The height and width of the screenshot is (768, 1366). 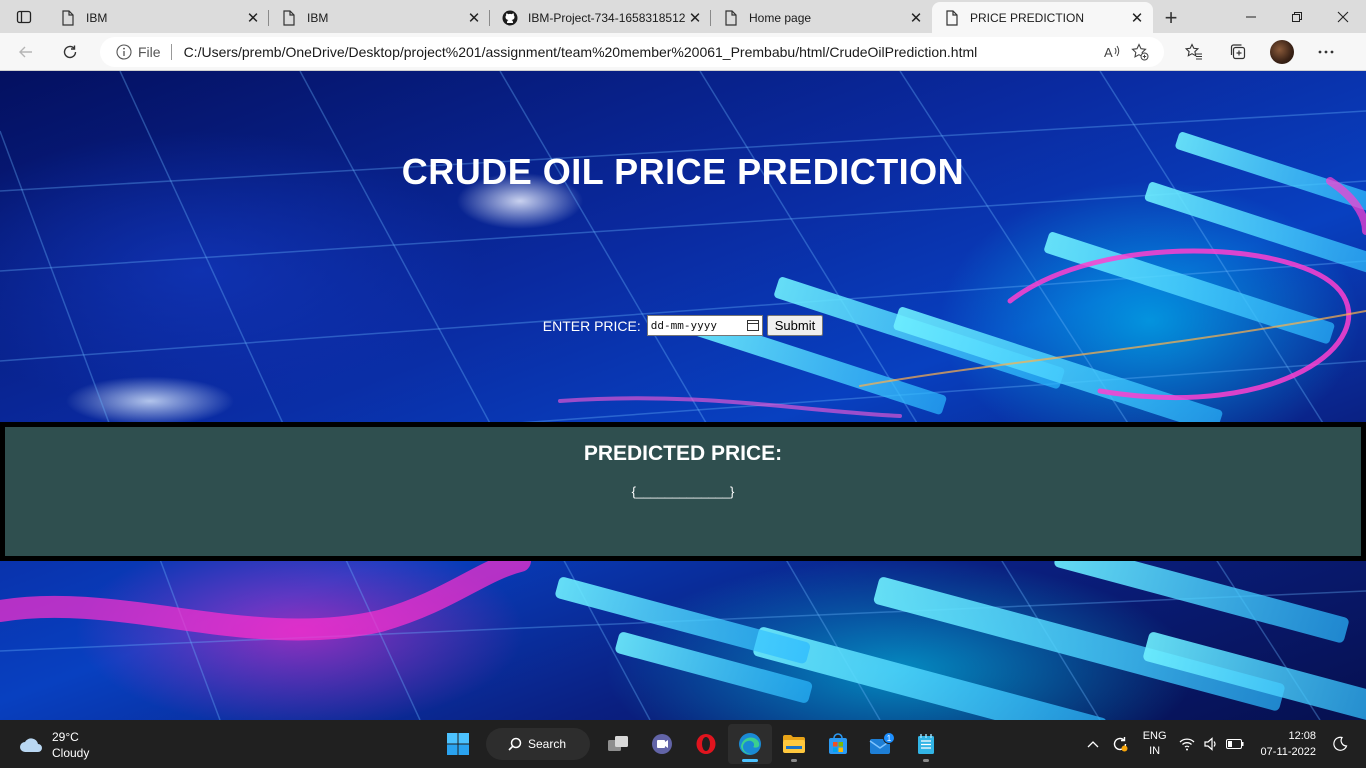 I want to click on add-favorite-icon, so click(x=1140, y=52).